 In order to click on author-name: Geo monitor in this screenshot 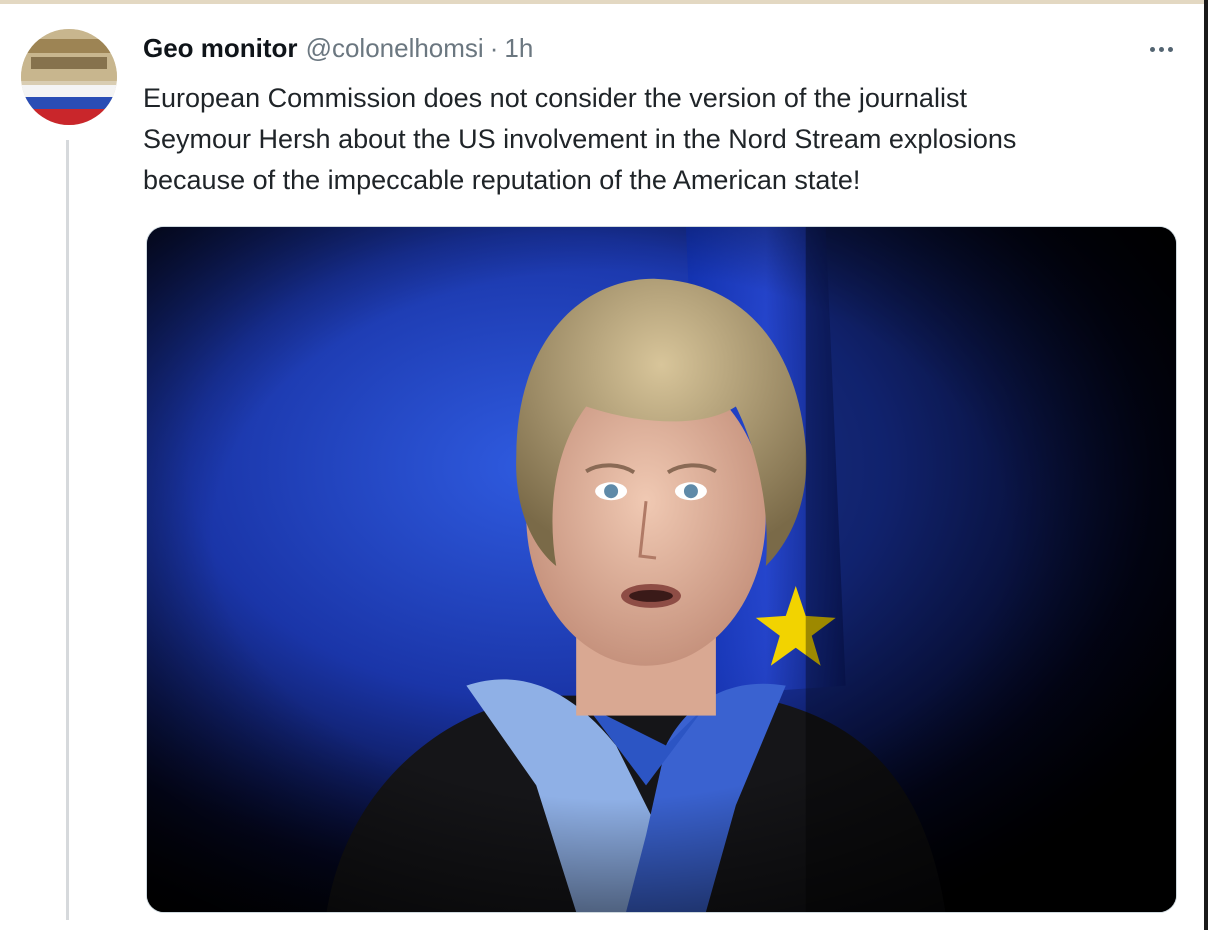, I will do `click(220, 48)`.